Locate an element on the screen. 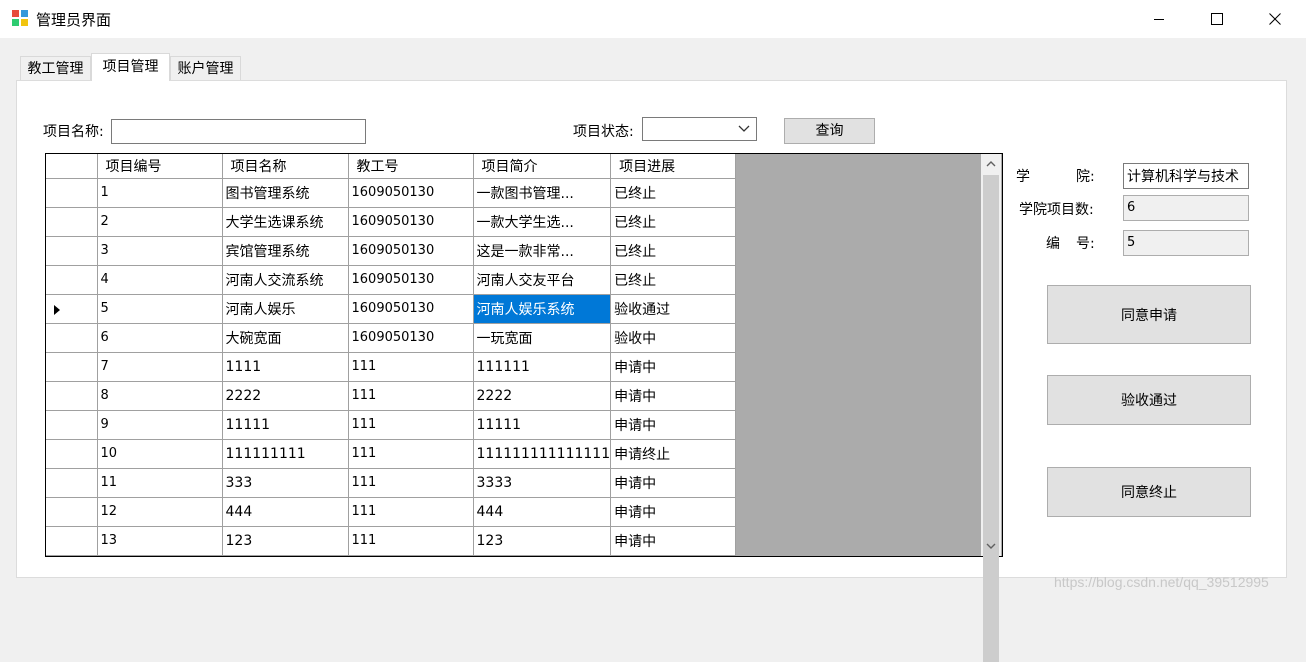 This screenshot has height=662, width=1306. scroll-down-button is located at coordinates (991, 546).